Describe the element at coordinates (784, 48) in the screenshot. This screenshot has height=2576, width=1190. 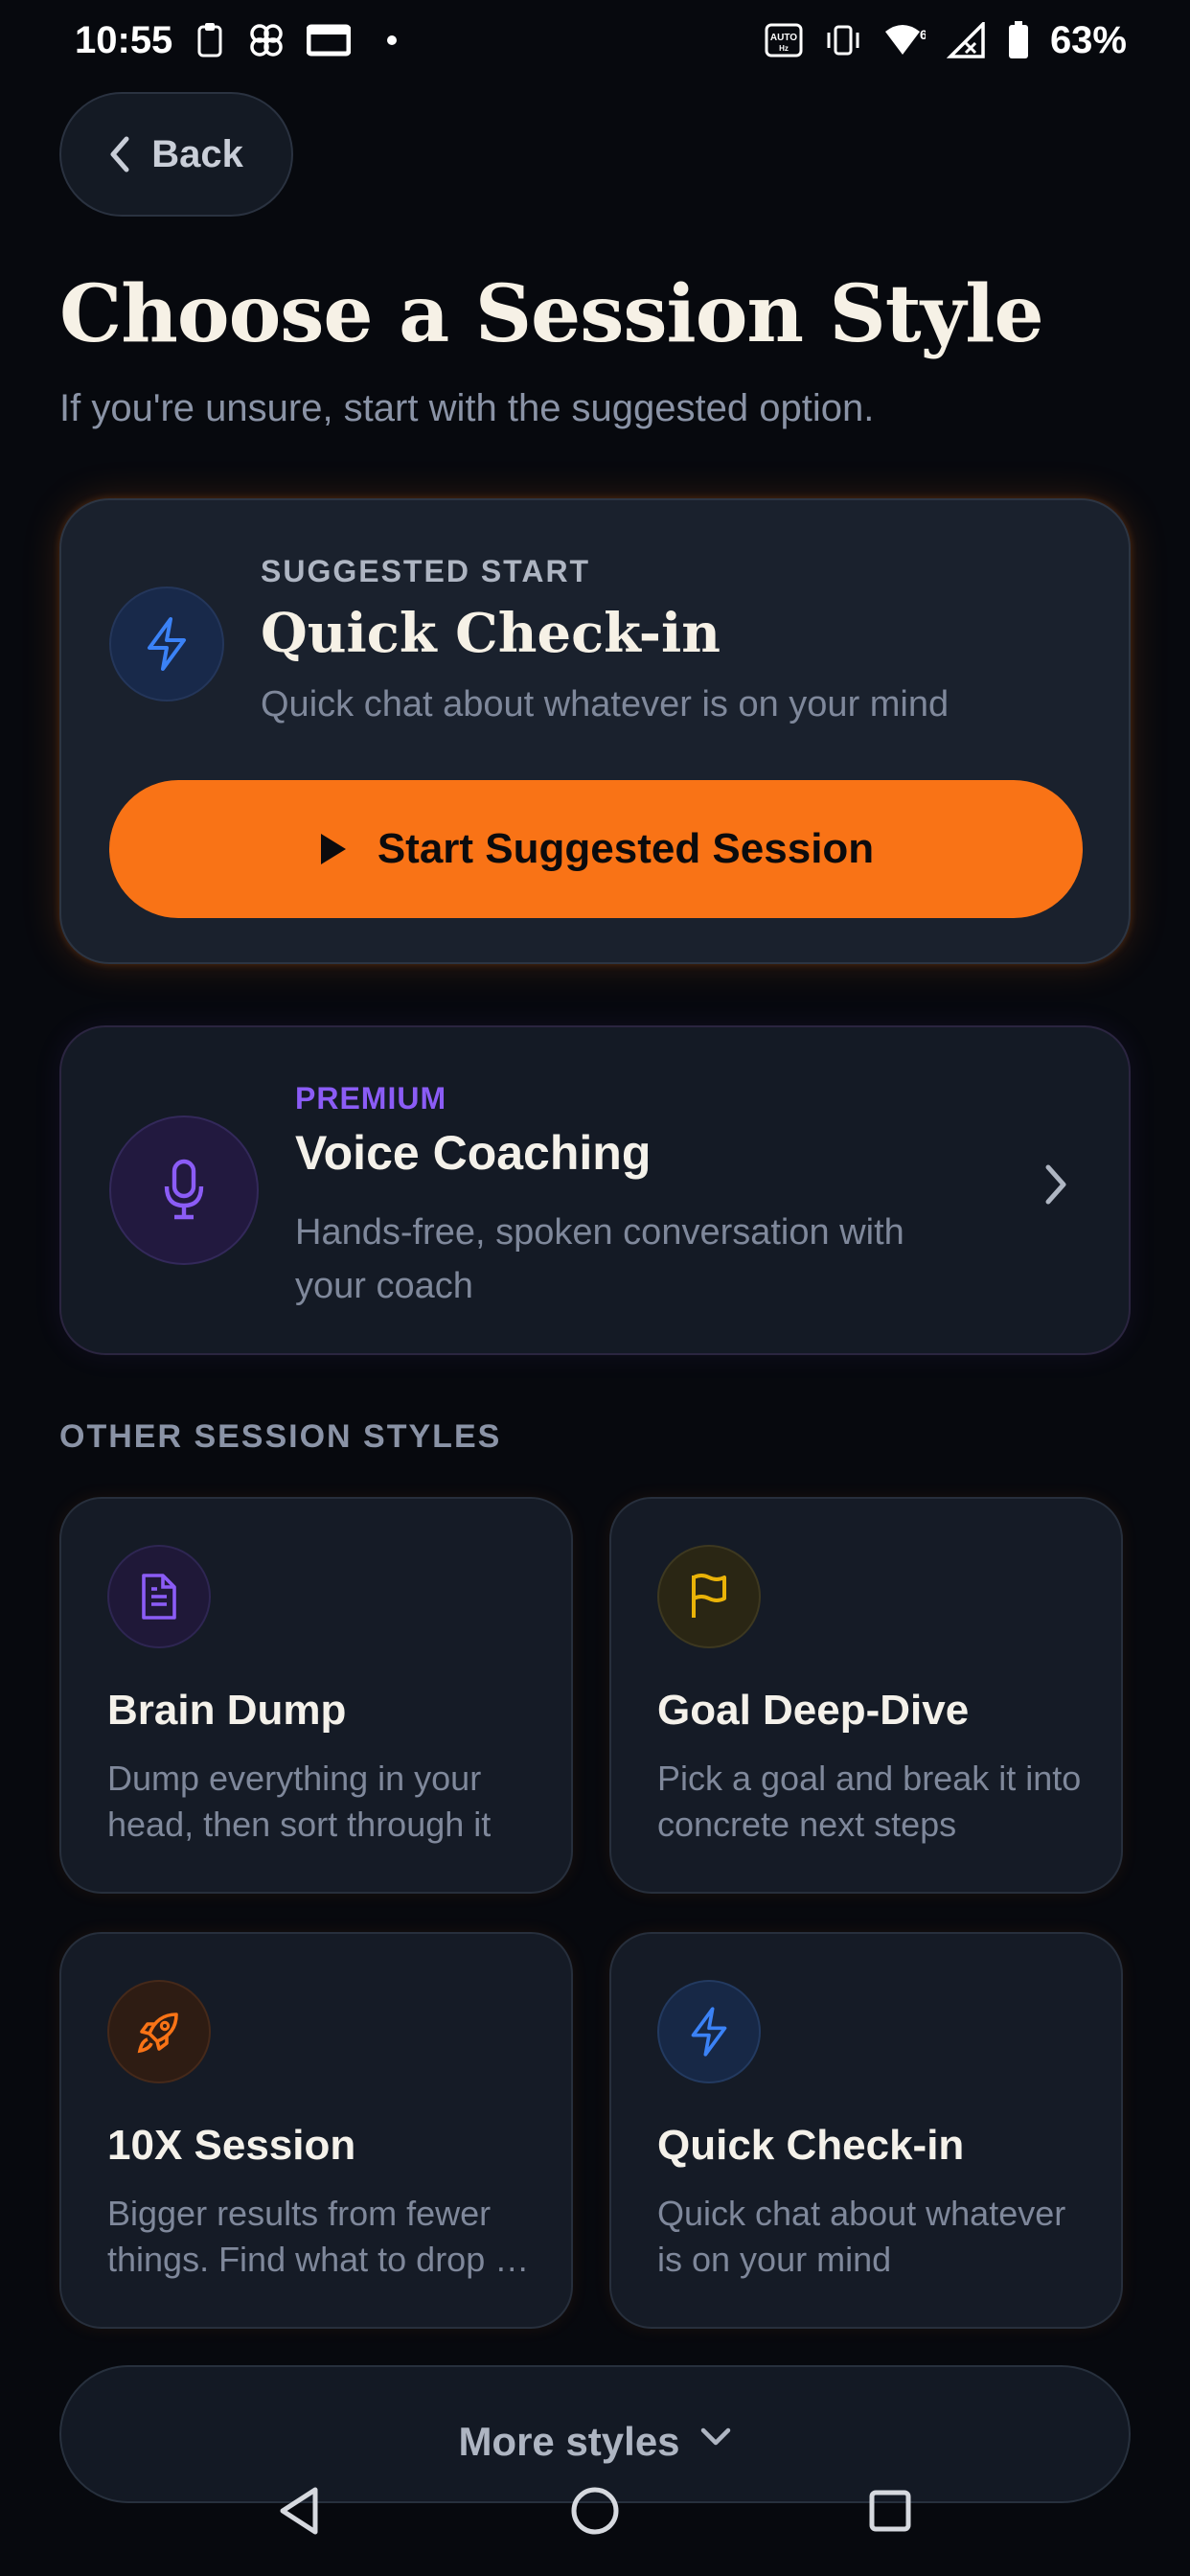
I see `svg-text: Hz` at that location.